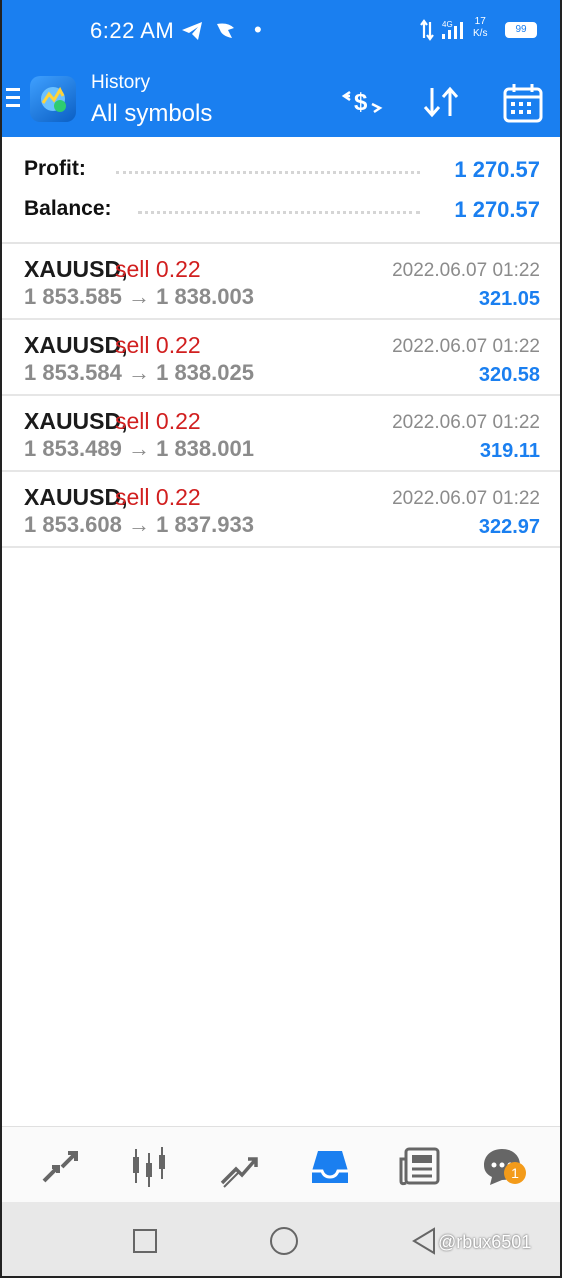  What do you see at coordinates (281, 32) in the screenshot?
I see `status-bar: 6:22 AM • 4G 17 K/s 99` at bounding box center [281, 32].